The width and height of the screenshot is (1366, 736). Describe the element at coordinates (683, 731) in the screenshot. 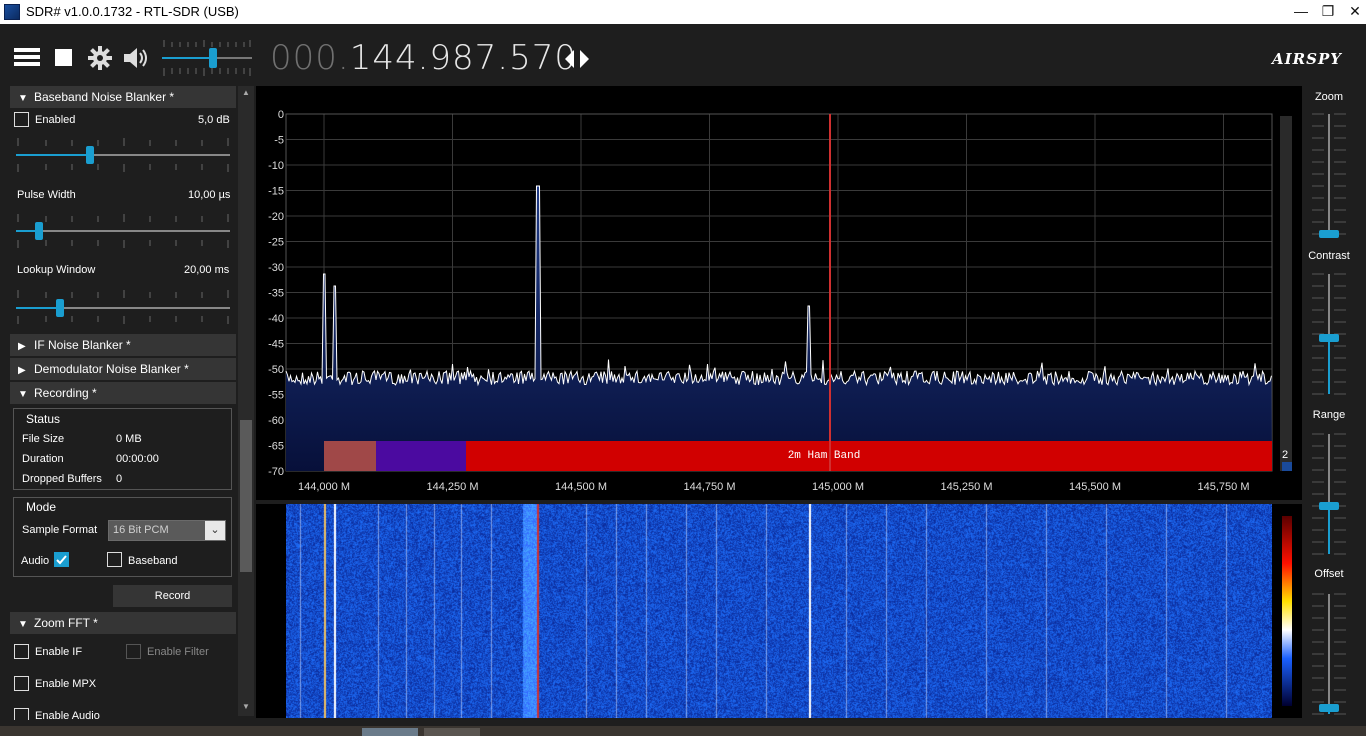

I see `taskbar` at that location.